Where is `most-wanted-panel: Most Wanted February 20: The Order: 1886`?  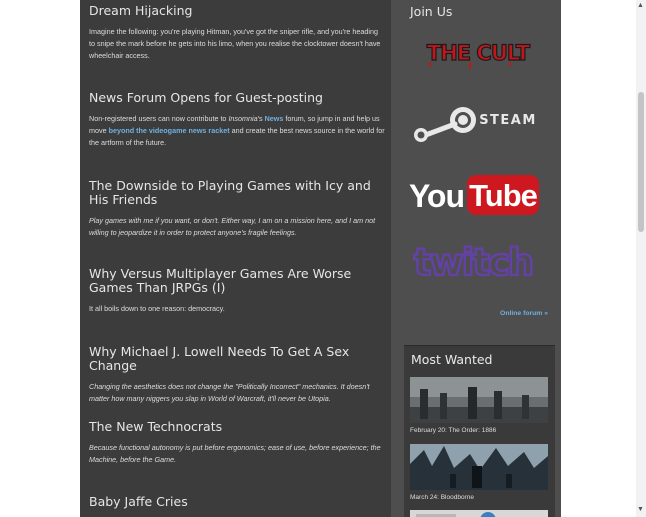 most-wanted-panel: Most Wanted February 20: The Order: 1886 is located at coordinates (479, 431).